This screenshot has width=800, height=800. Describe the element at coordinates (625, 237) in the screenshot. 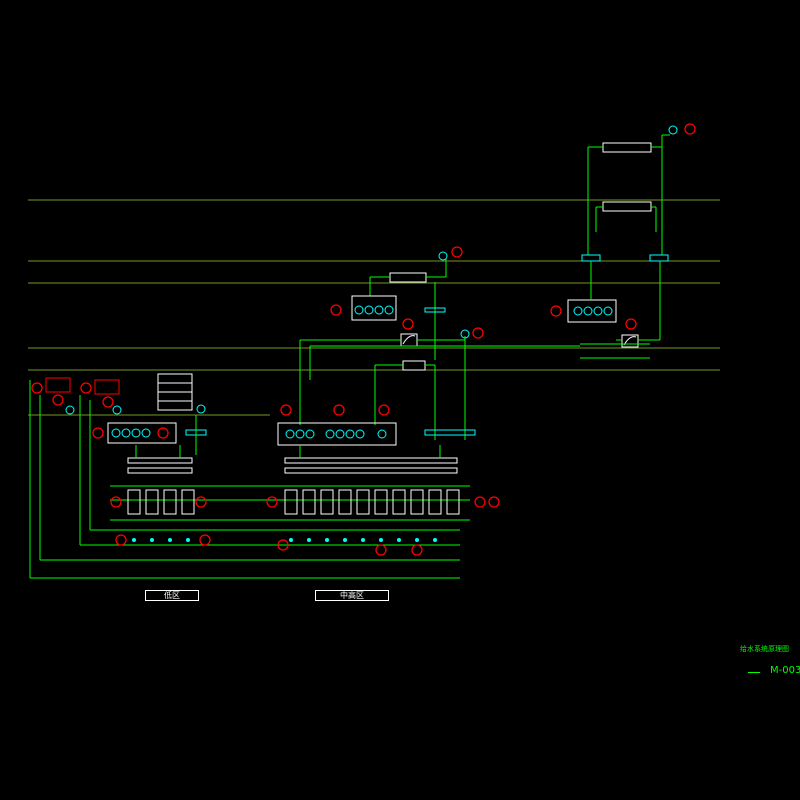

I see `roof-tanks` at that location.